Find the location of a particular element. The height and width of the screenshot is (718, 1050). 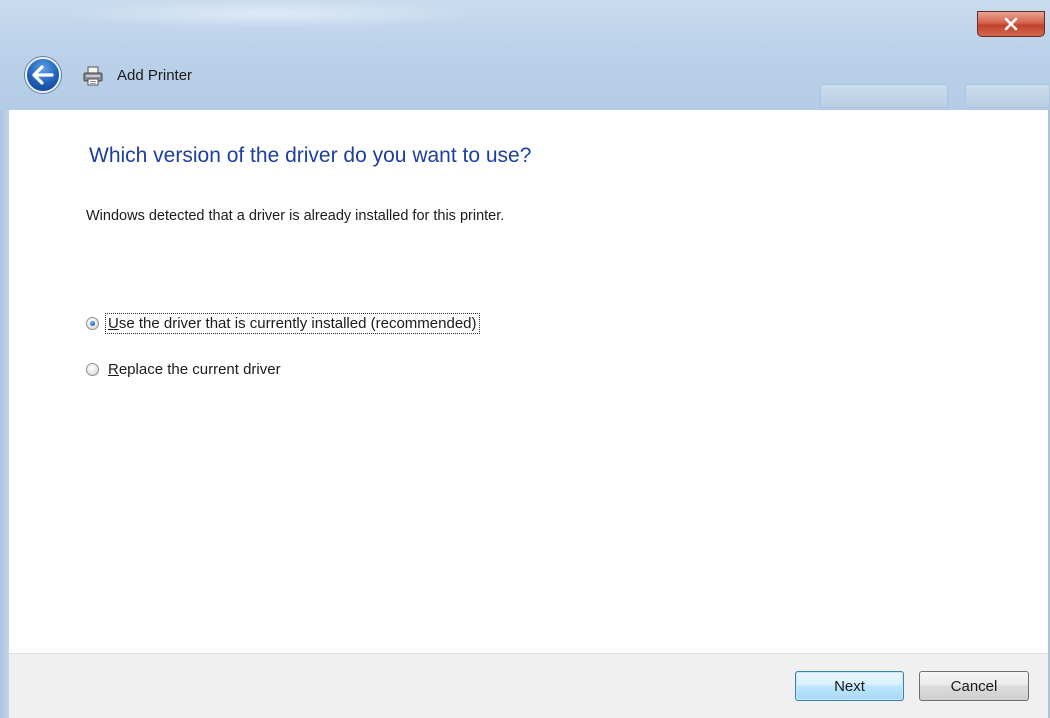

option-label: Replace the current driver is located at coordinates (194, 369).